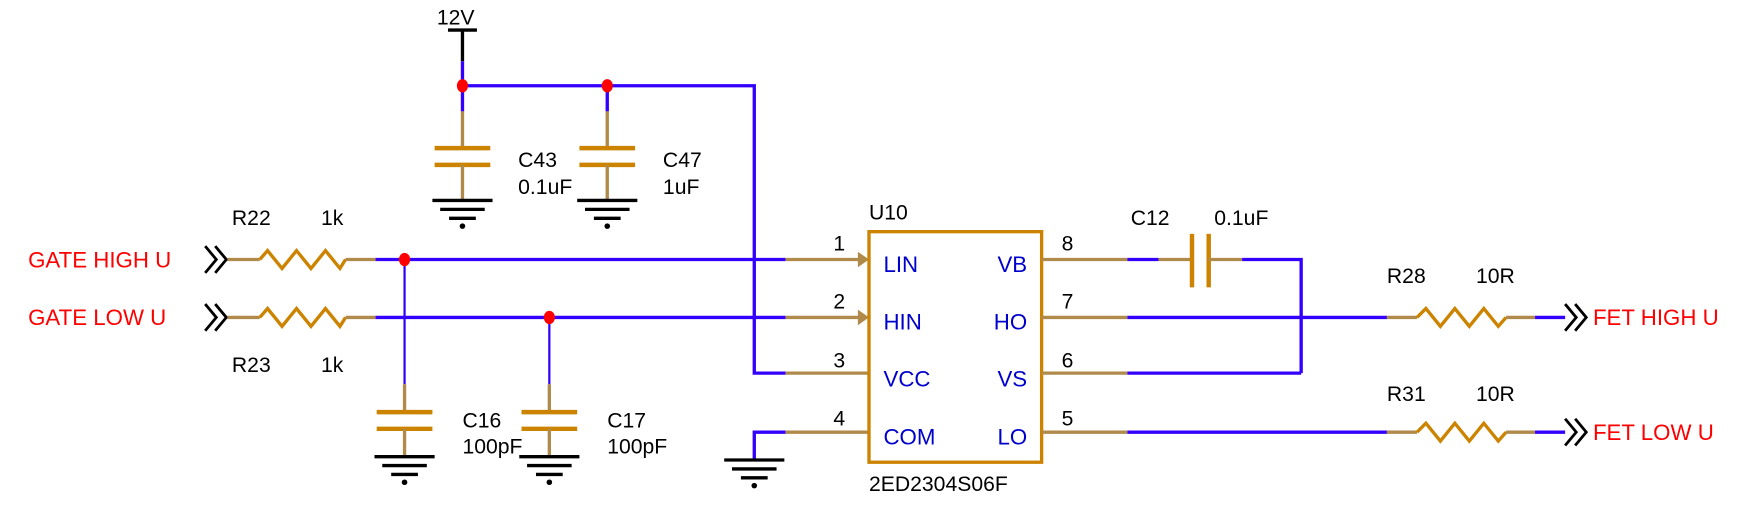  What do you see at coordinates (456, 18) in the screenshot?
I see `power-label: 12V` at bounding box center [456, 18].